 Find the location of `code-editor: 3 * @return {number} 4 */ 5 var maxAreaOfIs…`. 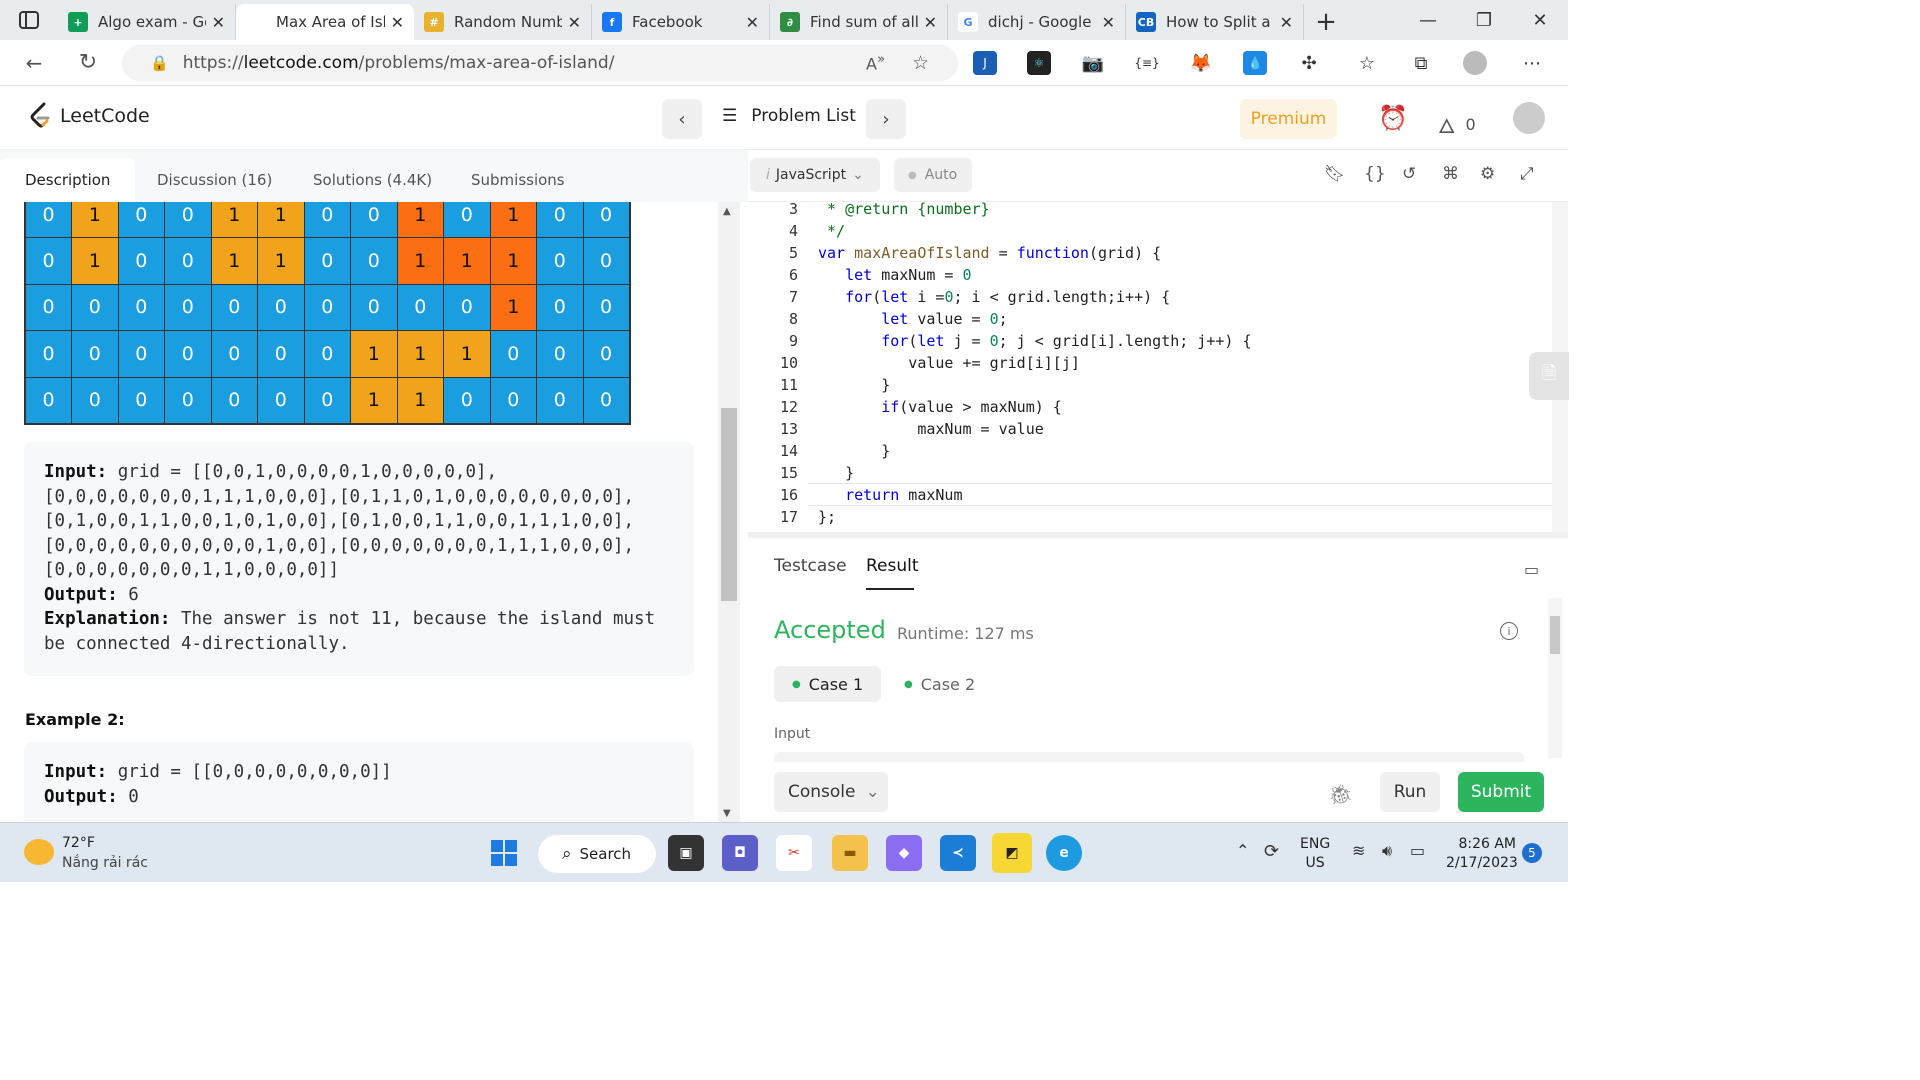

code-editor: 3 * @return {number} 4 */ 5 var maxAreaOfIs… is located at coordinates (1150, 367).